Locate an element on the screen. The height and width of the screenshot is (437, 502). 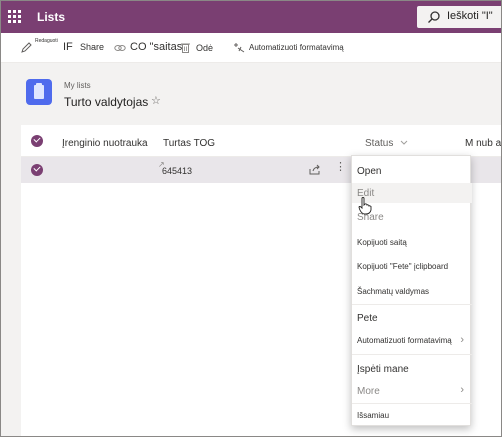
search-box: Ieškoti "I" is located at coordinates (459, 17).